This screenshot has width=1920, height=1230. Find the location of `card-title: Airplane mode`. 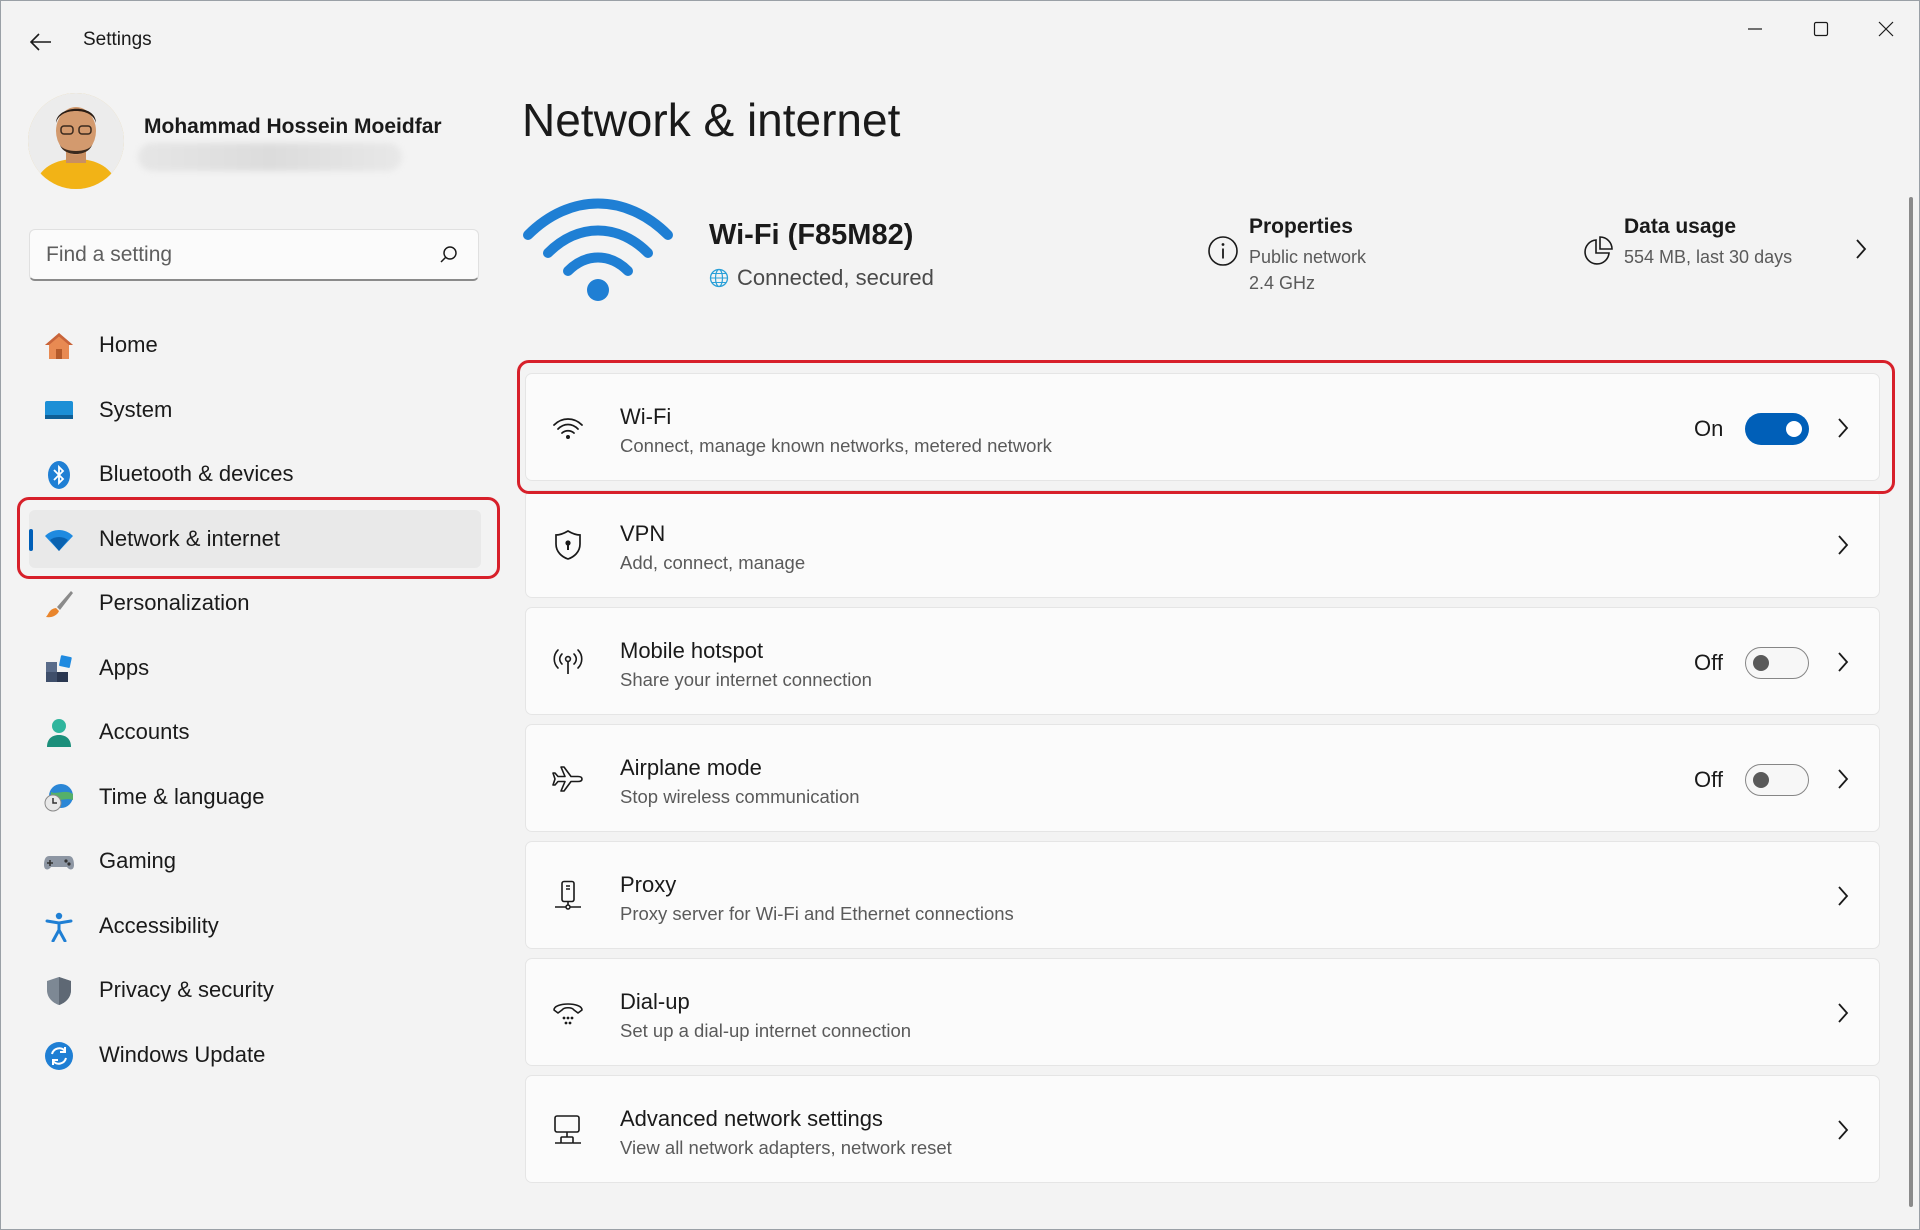

card-title: Airplane mode is located at coordinates (691, 767).